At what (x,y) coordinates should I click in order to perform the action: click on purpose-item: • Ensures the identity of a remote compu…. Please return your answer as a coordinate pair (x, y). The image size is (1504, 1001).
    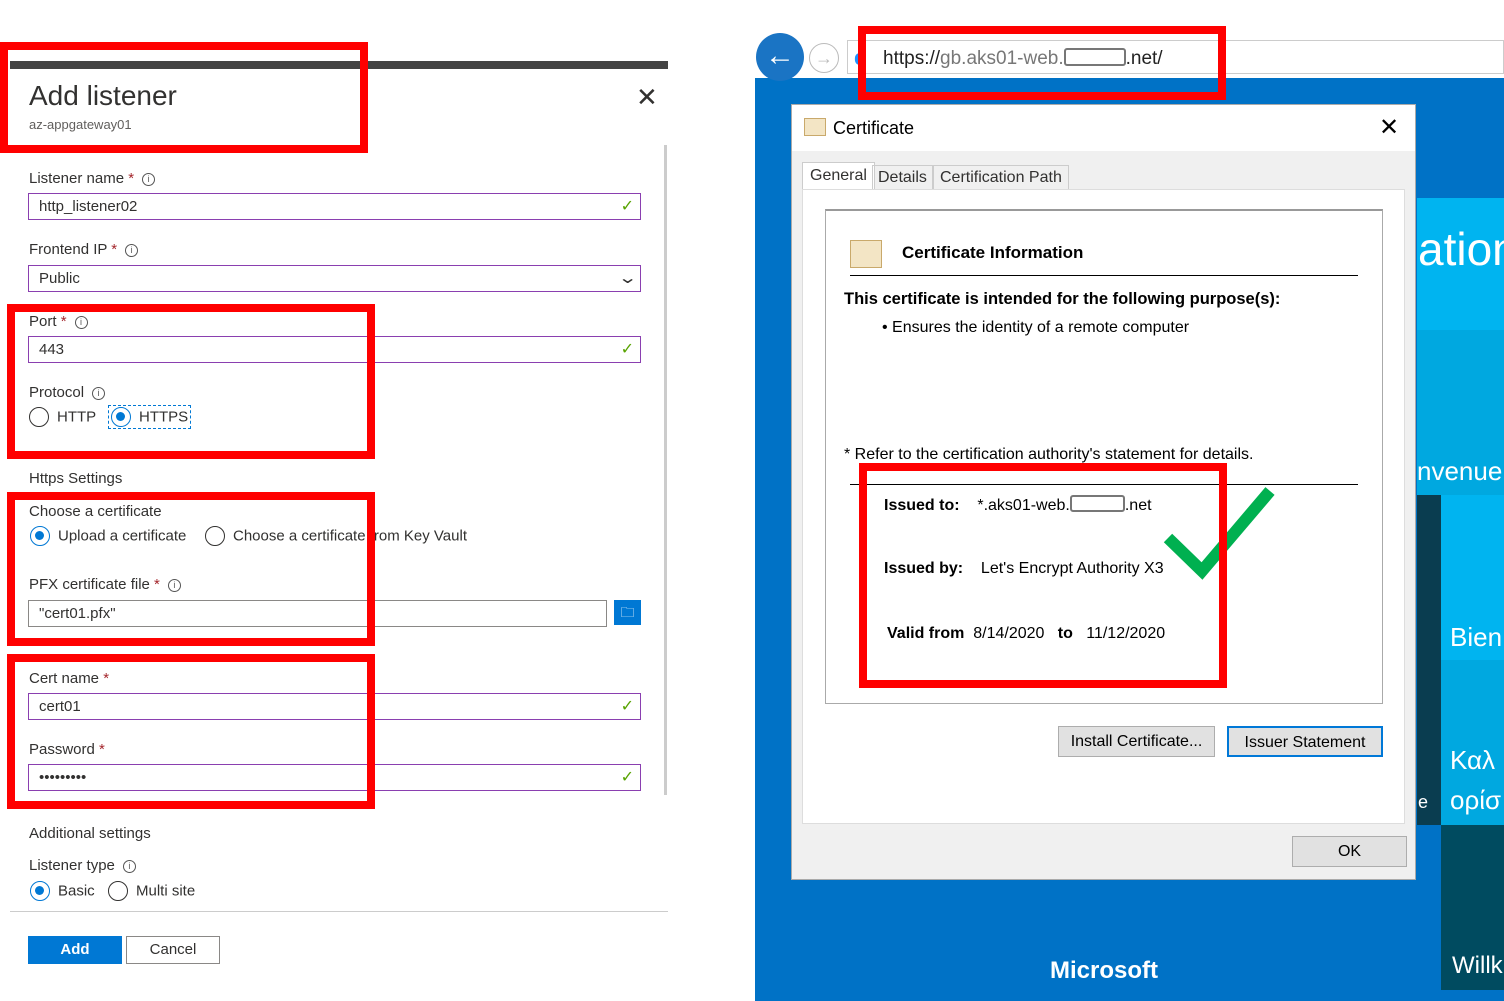
    Looking at the image, I should click on (1036, 327).